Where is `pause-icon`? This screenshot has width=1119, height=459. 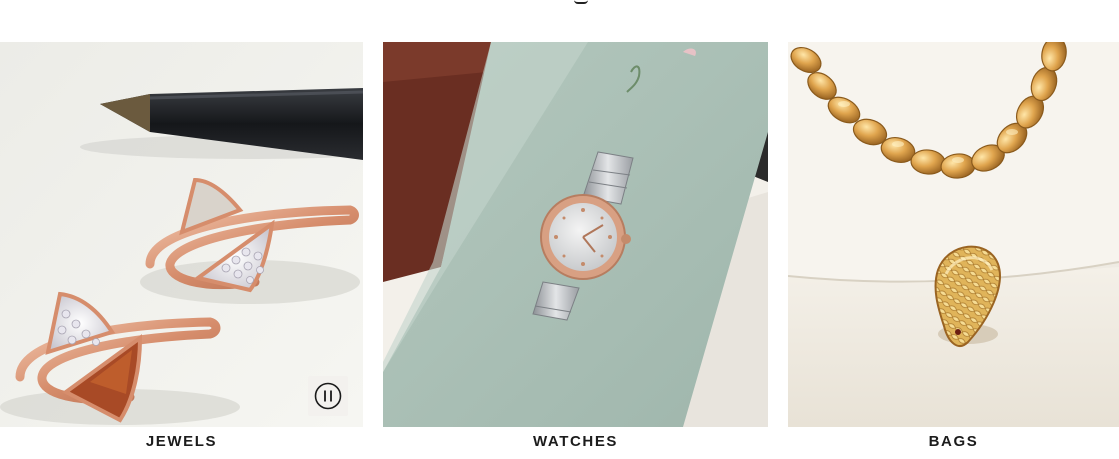 pause-icon is located at coordinates (328, 396).